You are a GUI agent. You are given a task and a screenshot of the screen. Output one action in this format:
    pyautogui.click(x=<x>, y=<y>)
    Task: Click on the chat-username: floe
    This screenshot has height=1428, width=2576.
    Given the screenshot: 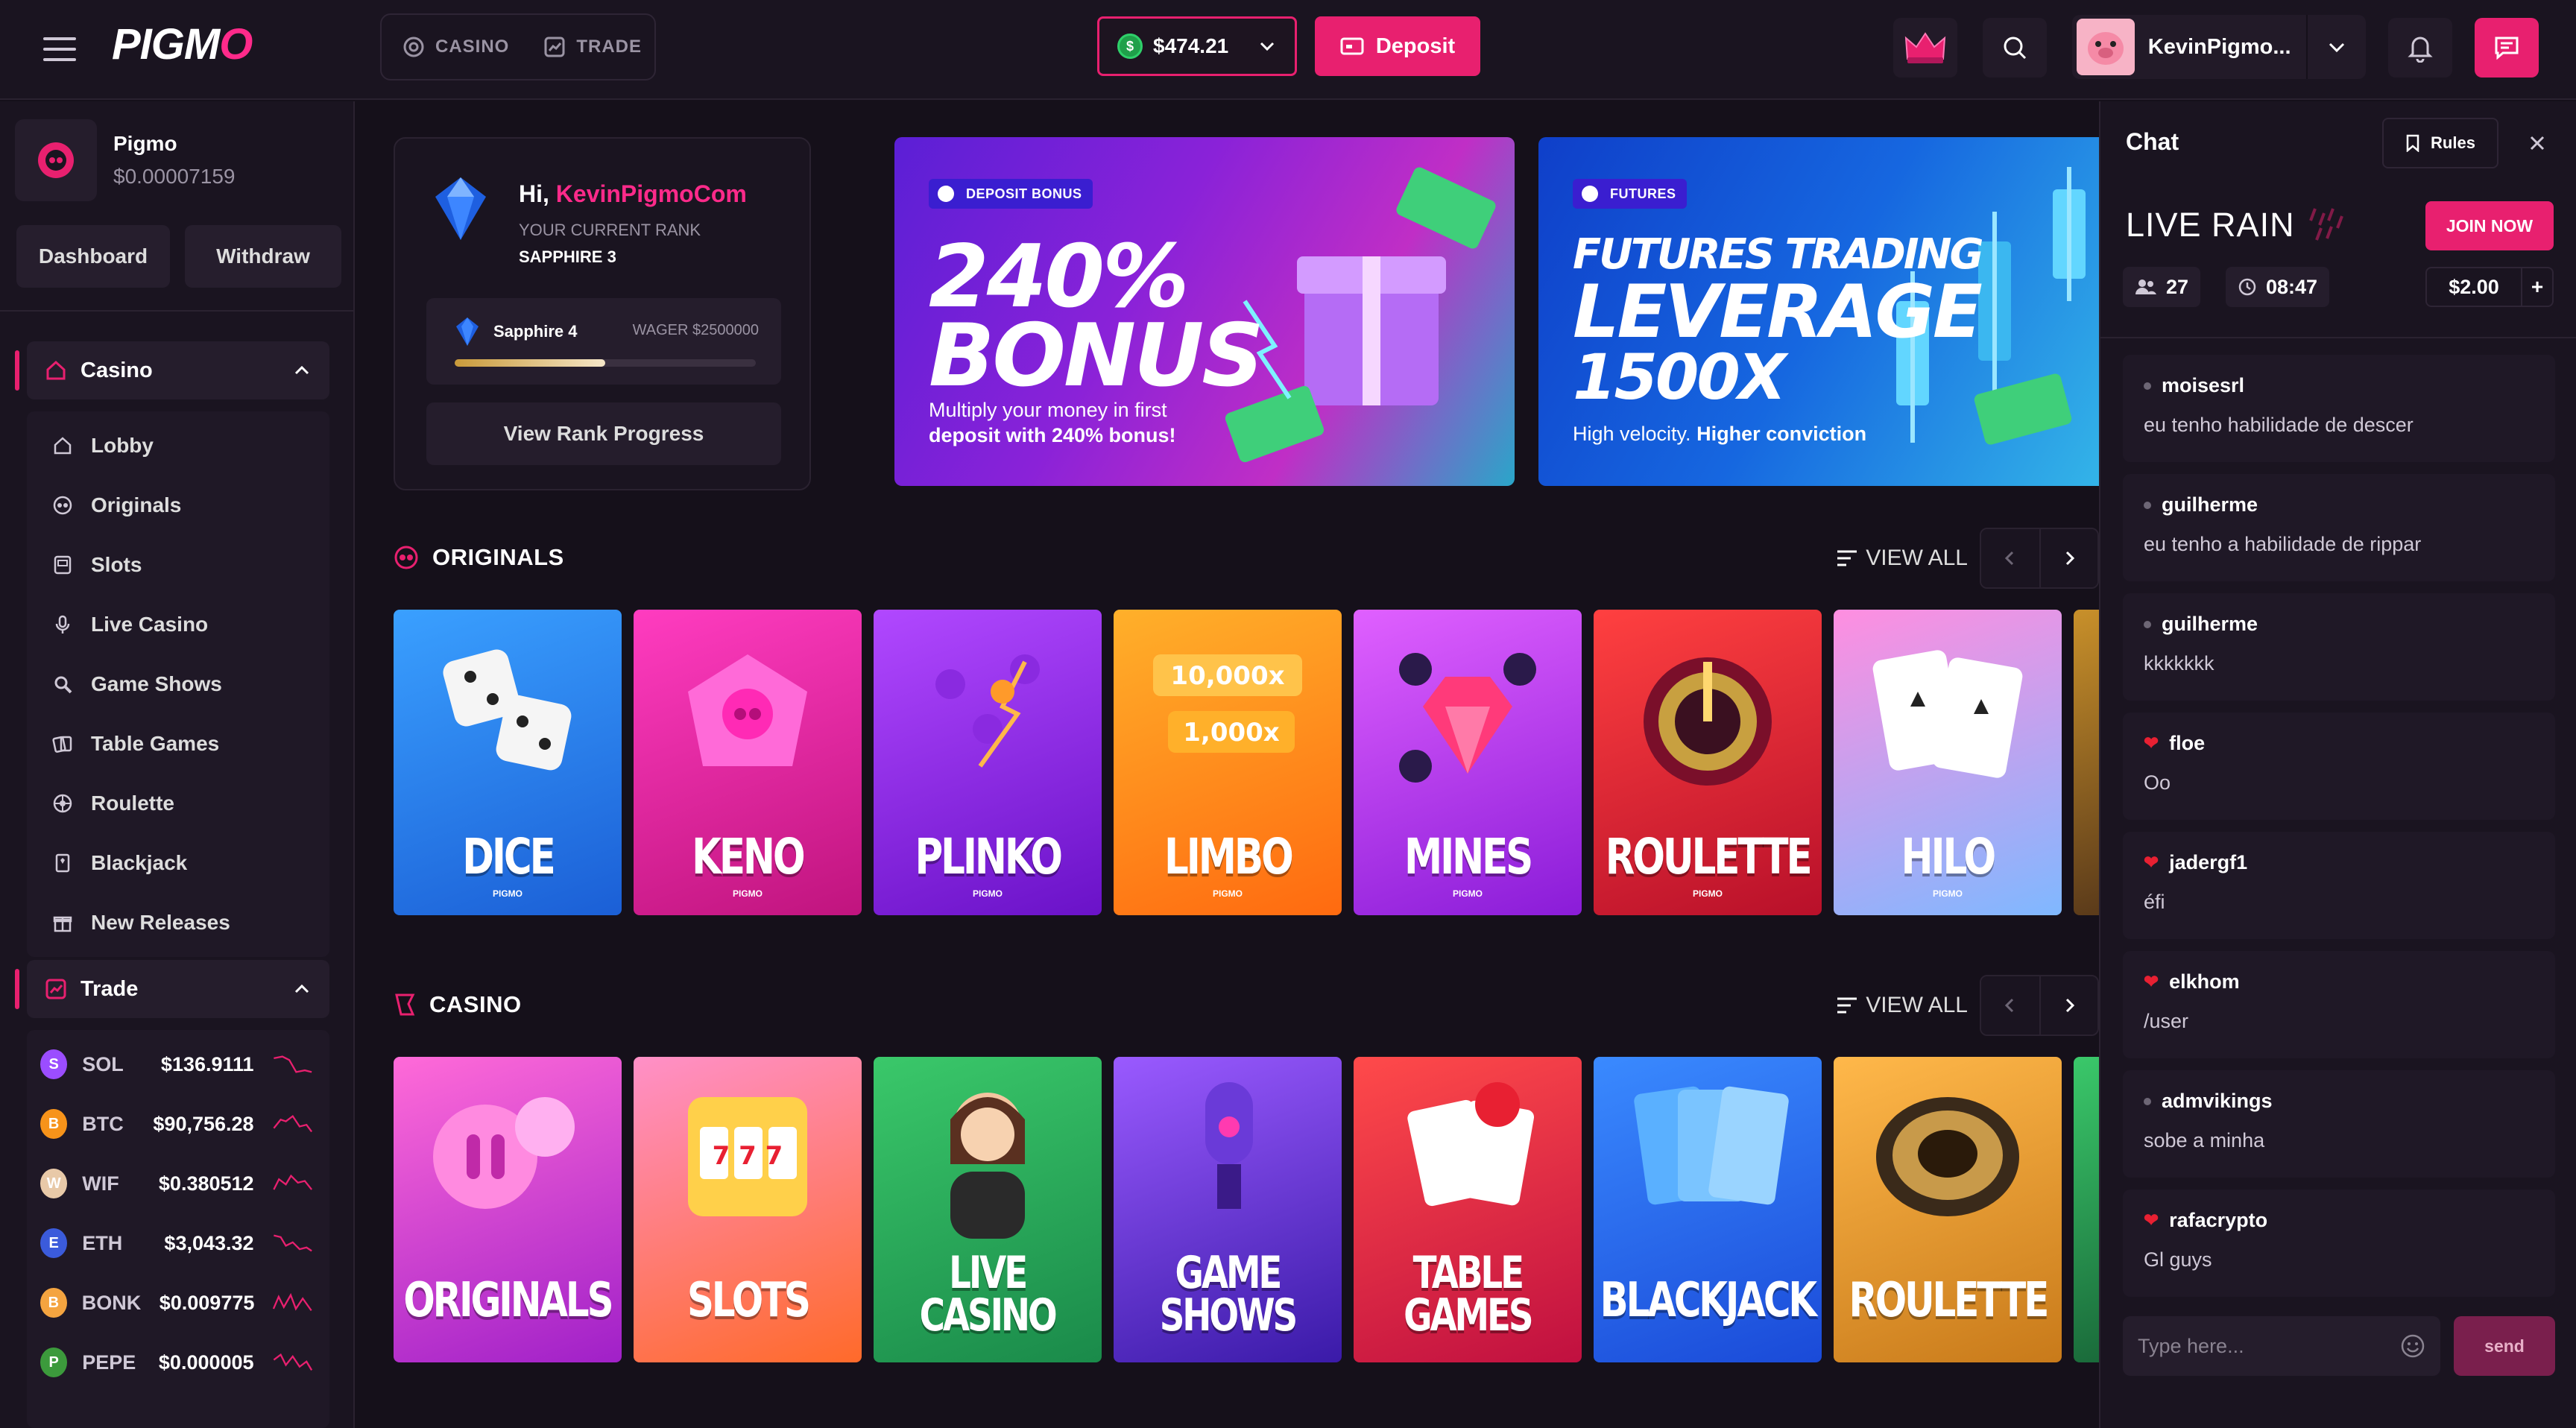 What is the action you would take?
    pyautogui.click(x=2187, y=743)
    